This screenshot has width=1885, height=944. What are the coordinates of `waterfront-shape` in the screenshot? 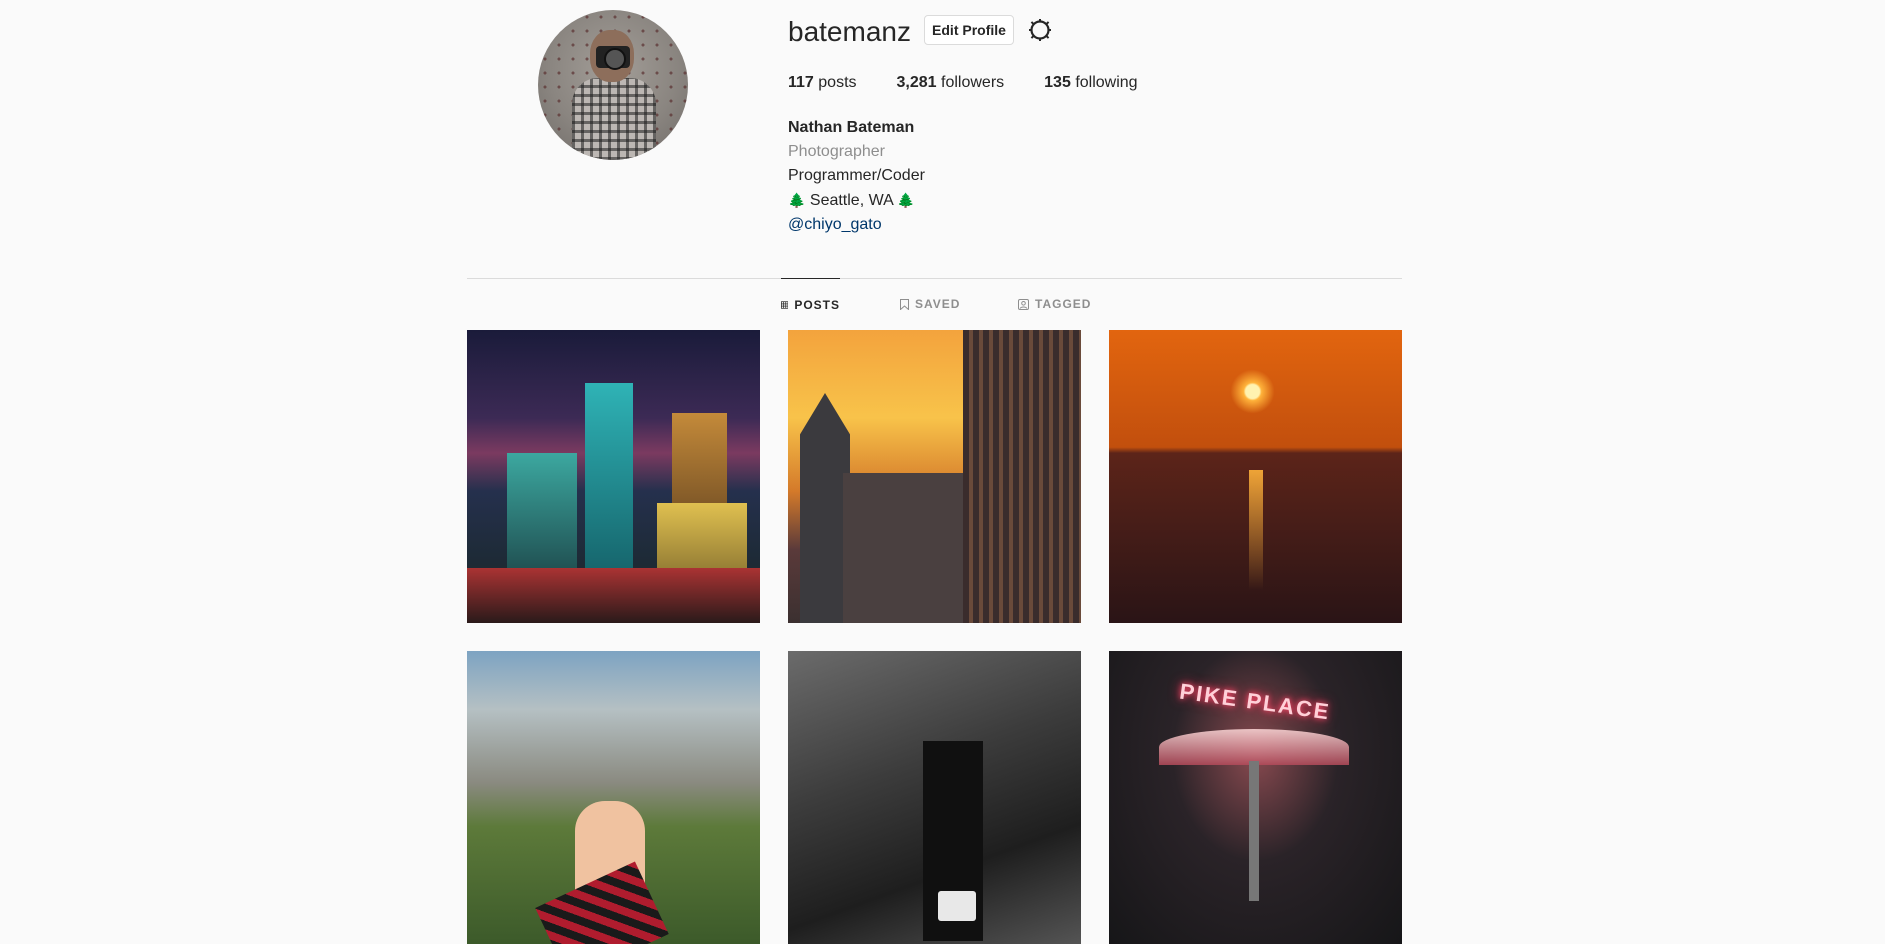 It's located at (613, 595).